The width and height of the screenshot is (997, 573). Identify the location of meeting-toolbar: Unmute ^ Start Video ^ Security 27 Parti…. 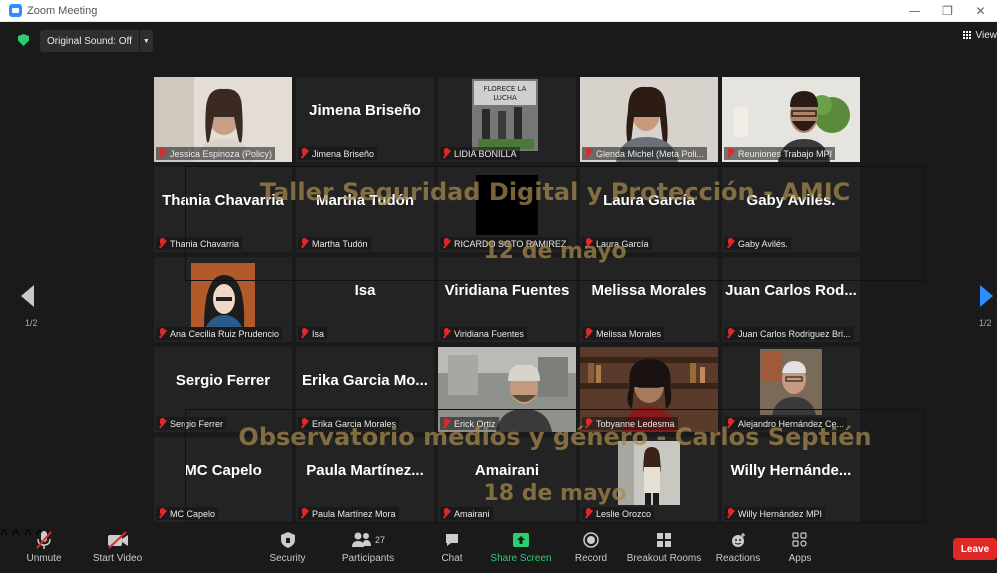
(498, 550).